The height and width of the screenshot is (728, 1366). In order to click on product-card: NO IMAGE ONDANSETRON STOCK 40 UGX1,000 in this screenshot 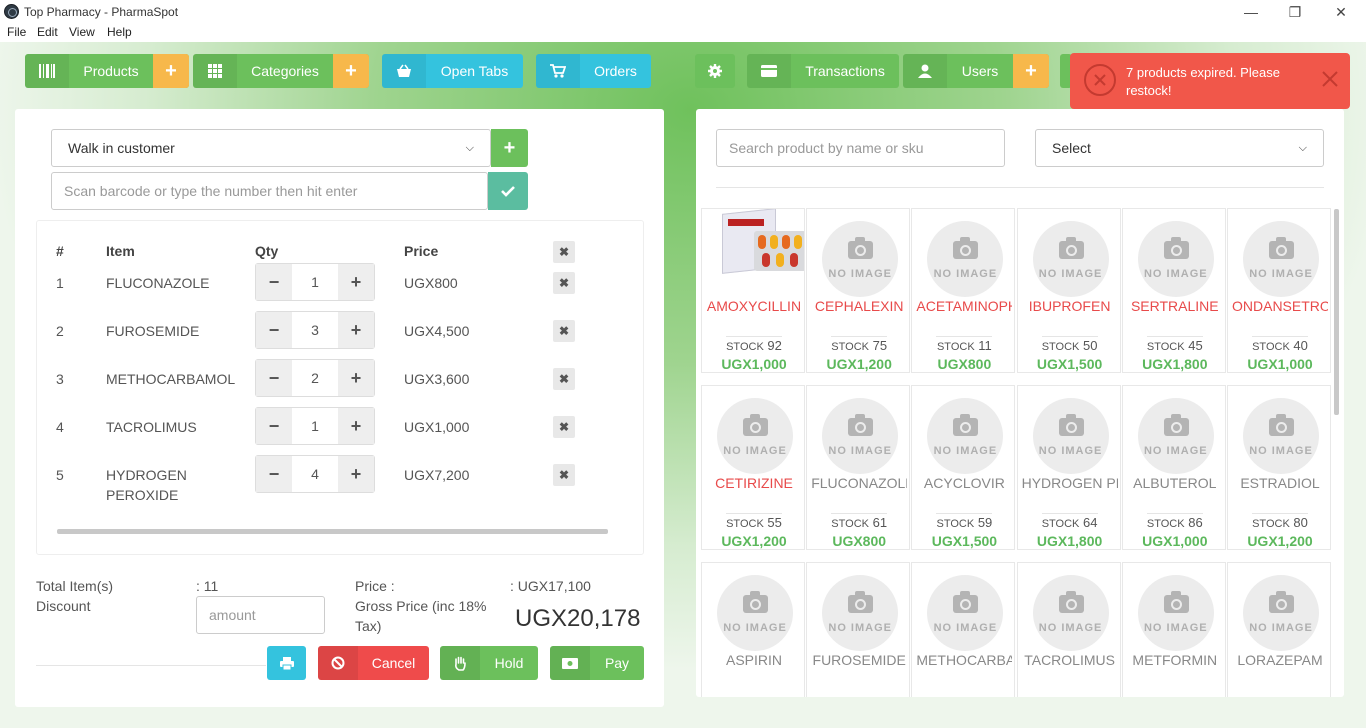, I will do `click(1279, 290)`.